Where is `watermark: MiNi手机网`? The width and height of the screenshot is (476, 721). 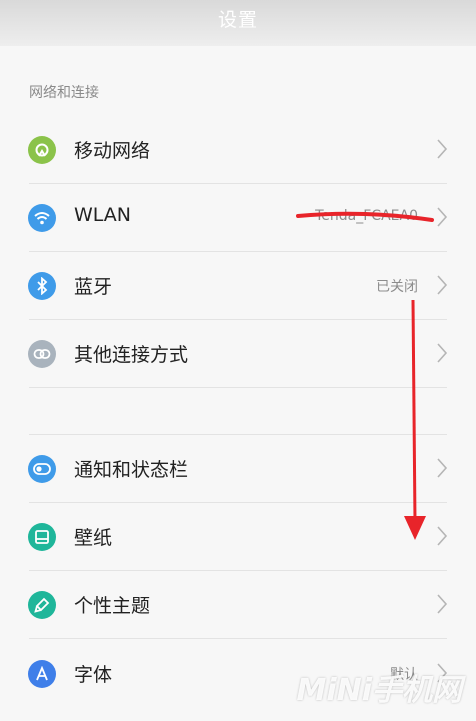
watermark: MiNi手机网 is located at coordinates (379, 687).